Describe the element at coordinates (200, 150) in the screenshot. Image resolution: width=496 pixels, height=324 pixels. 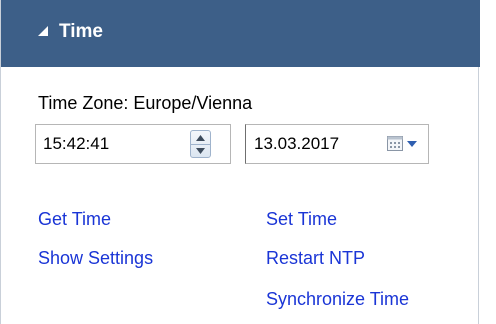
I see `spinner-down-icon` at that location.